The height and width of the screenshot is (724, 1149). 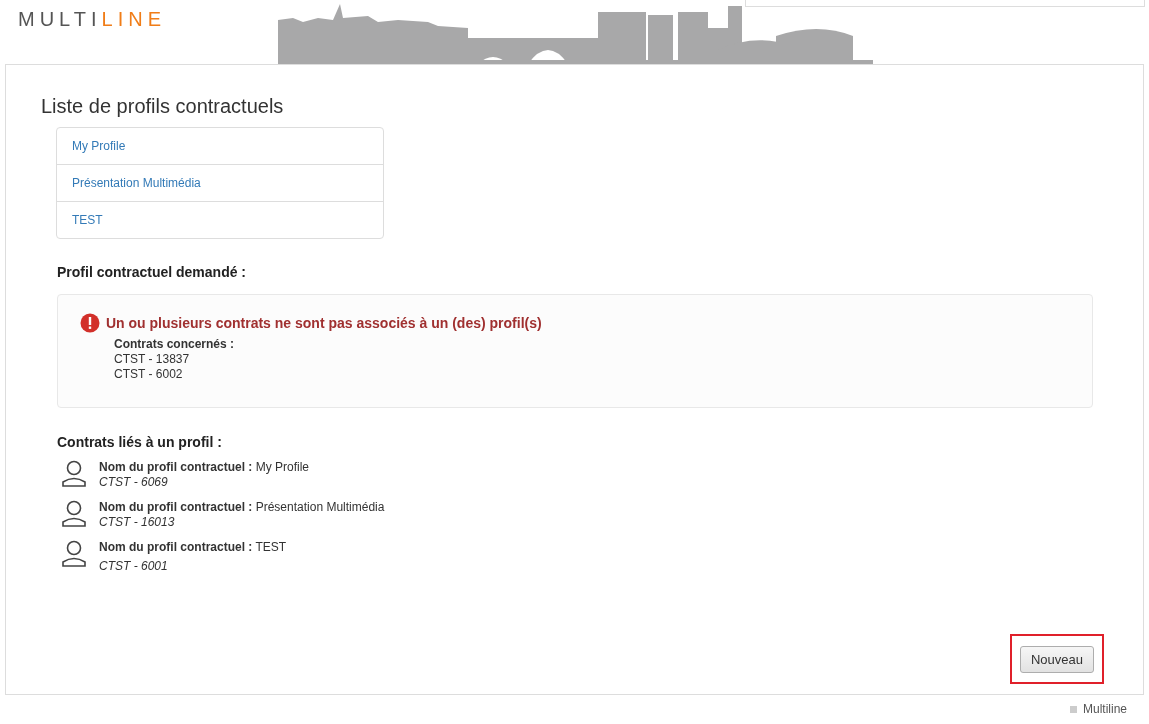 I want to click on square-icon, so click(x=1073, y=709).